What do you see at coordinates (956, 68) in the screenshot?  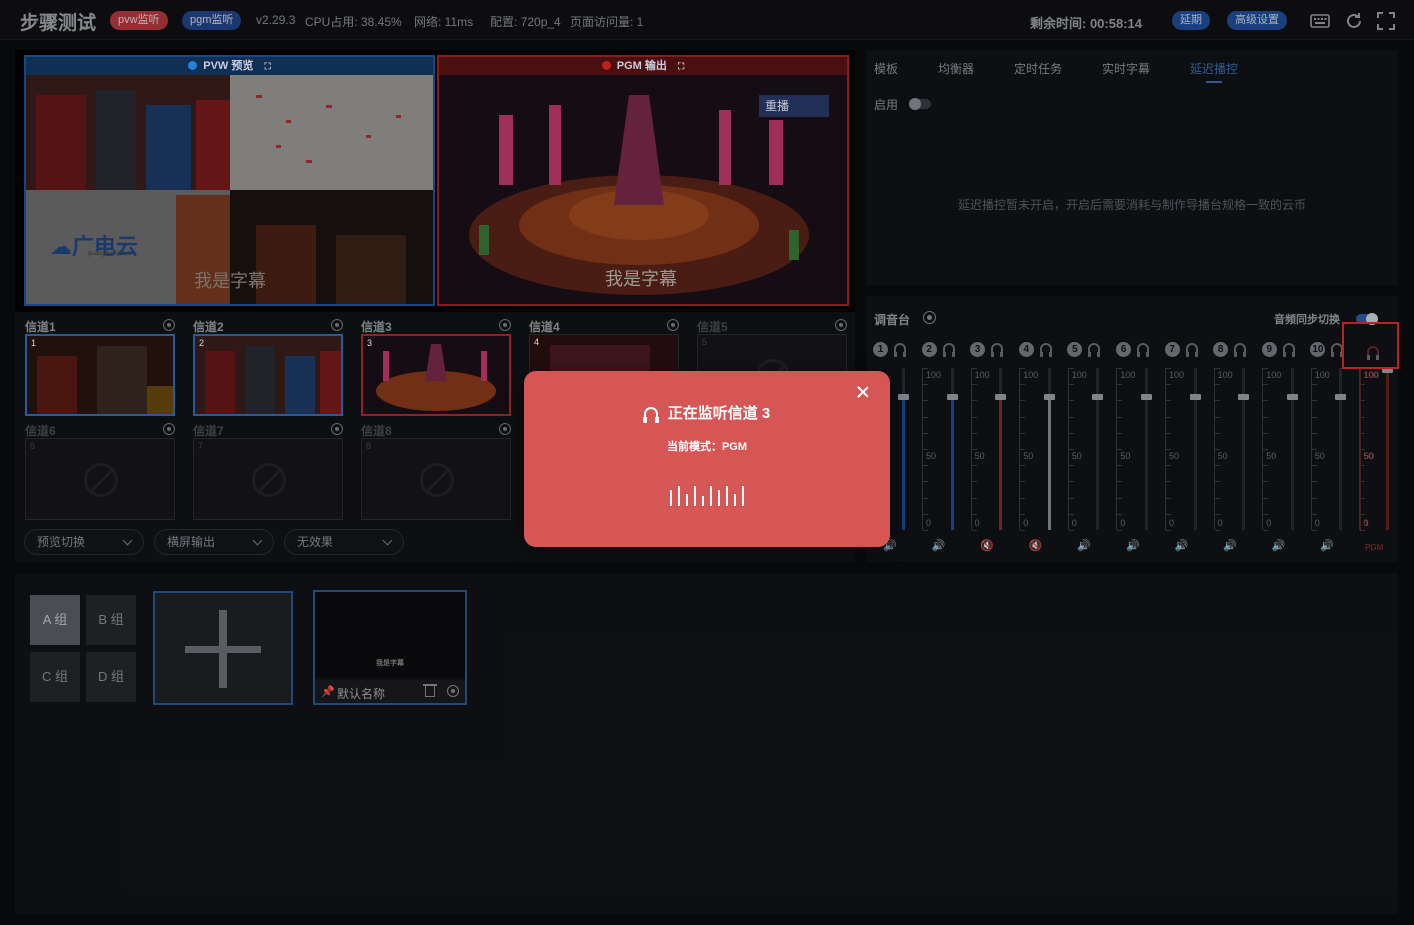 I see `tab-equalizer: 均衡器` at bounding box center [956, 68].